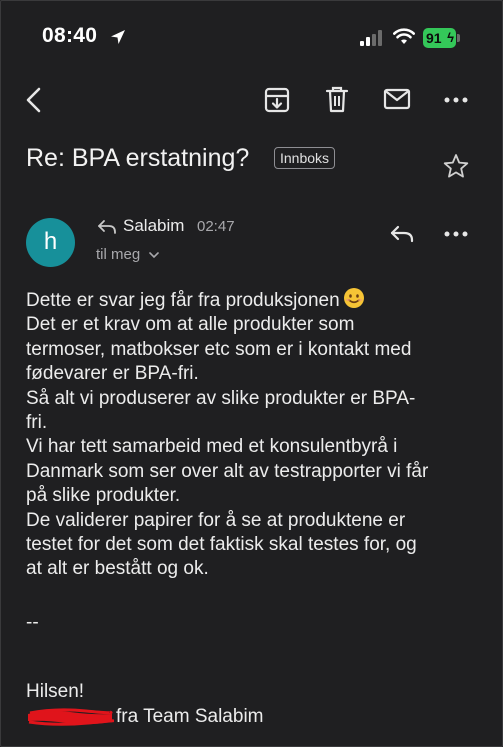 Image resolution: width=503 pixels, height=747 pixels. I want to click on star-icon, so click(456, 166).